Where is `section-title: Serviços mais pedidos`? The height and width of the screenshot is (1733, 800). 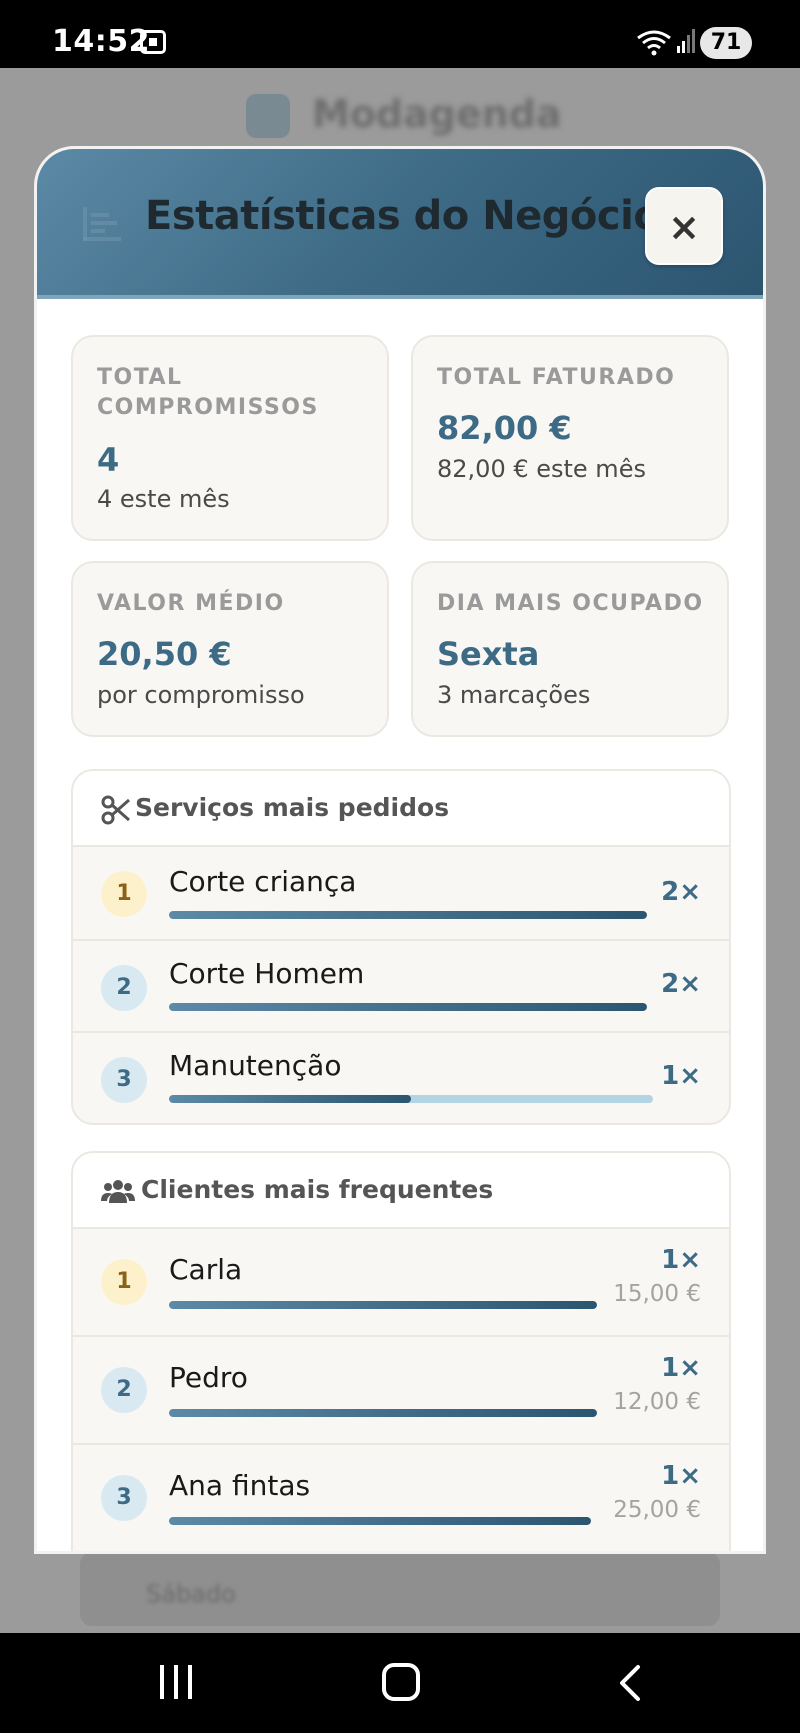
section-title: Serviços mais pedidos is located at coordinates (292, 807).